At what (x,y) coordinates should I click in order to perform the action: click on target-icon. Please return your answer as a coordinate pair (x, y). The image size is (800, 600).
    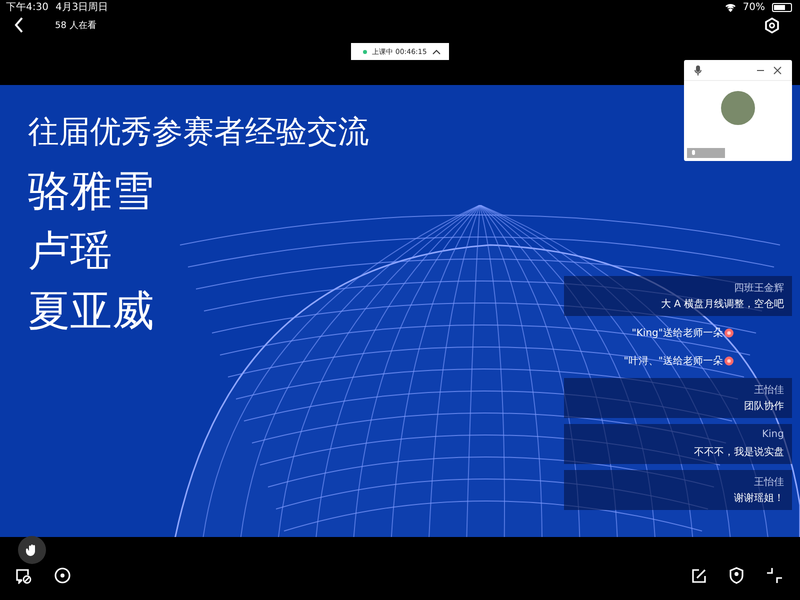
    Looking at the image, I should click on (62, 575).